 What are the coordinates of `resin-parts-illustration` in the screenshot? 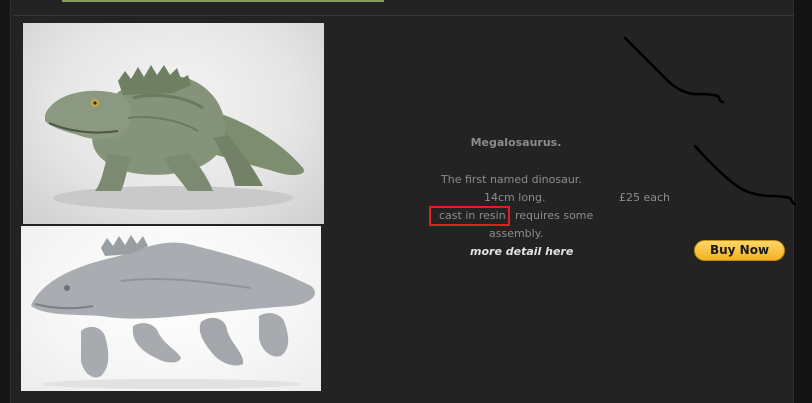 It's located at (173, 312).